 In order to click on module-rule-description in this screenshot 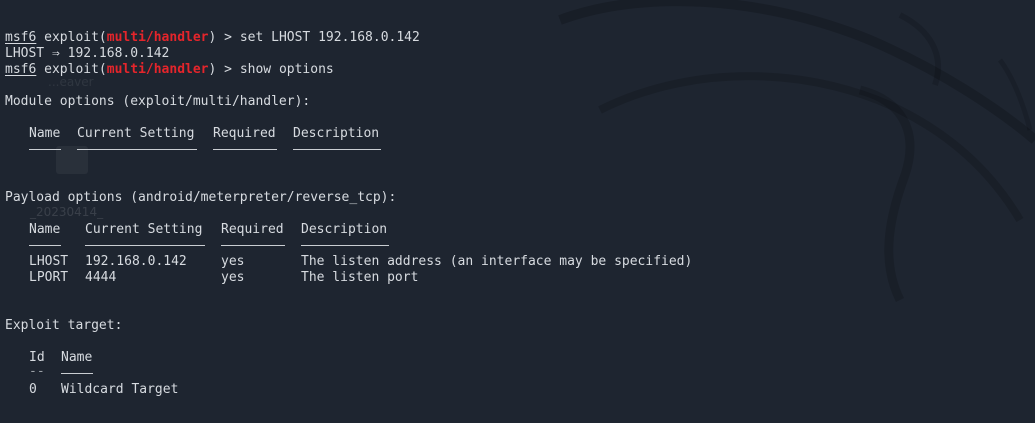, I will do `click(337, 149)`.